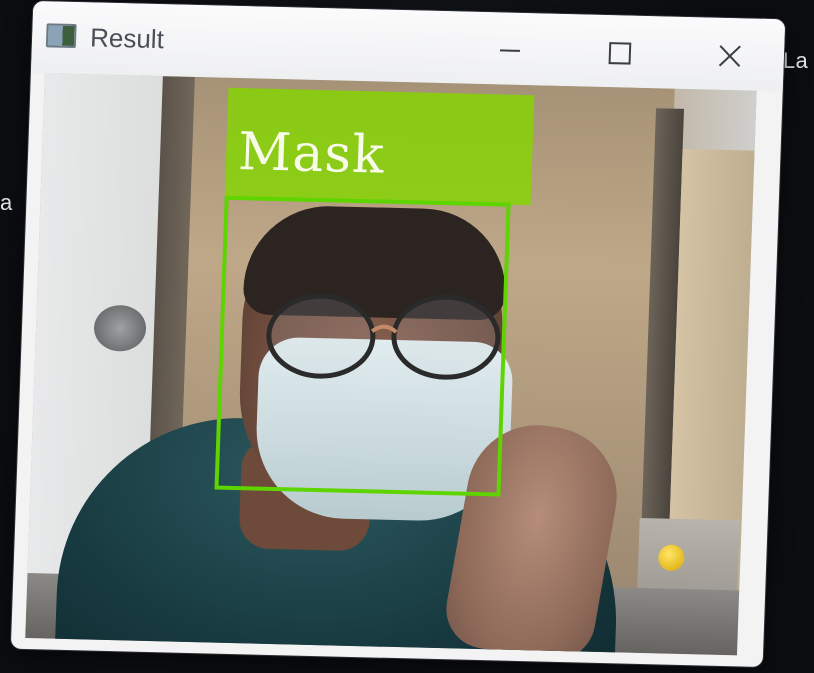  Describe the element at coordinates (61, 36) in the screenshot. I see `app-window-icon` at that location.